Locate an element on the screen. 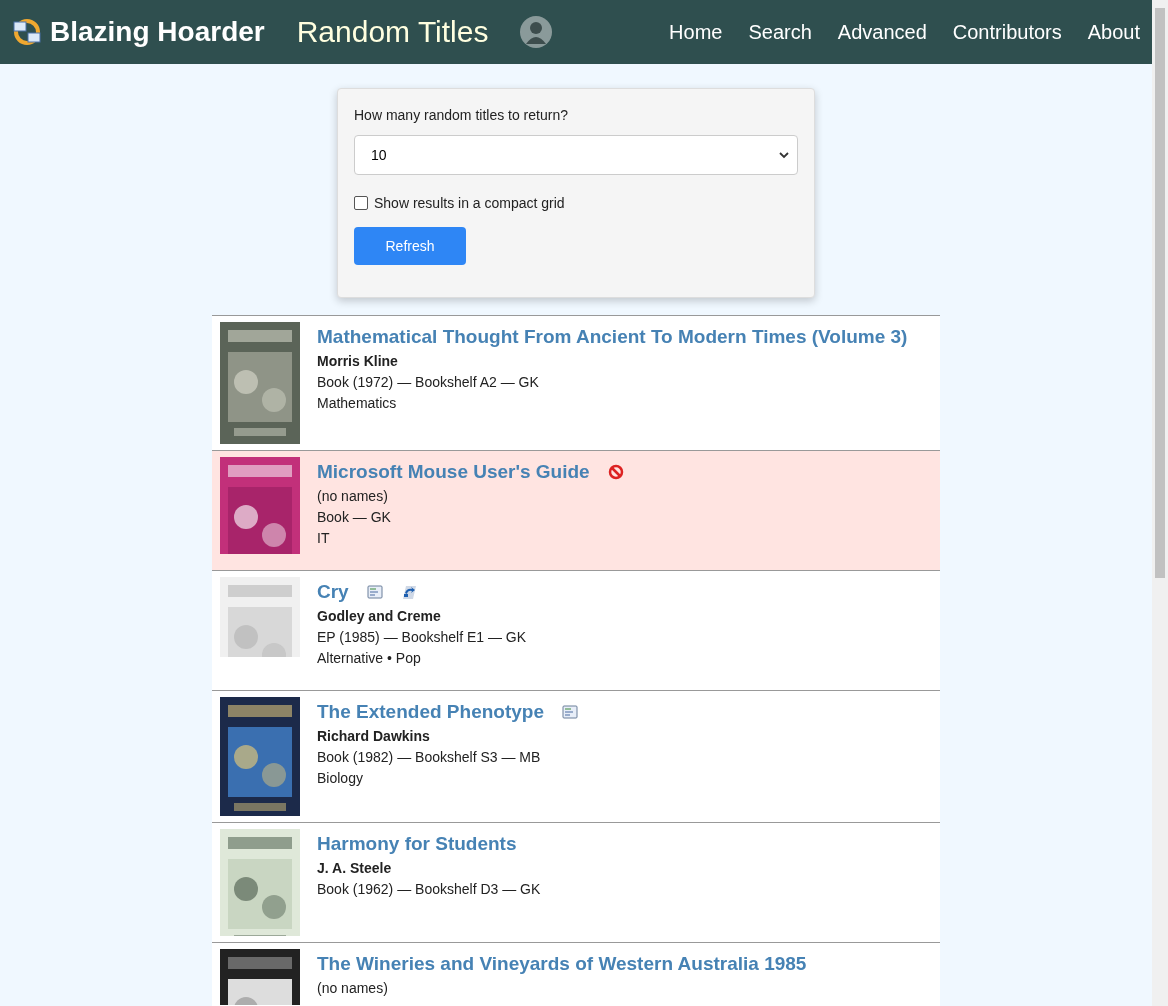 This screenshot has width=1168, height=1006. nav-link: About is located at coordinates (1113, 32).